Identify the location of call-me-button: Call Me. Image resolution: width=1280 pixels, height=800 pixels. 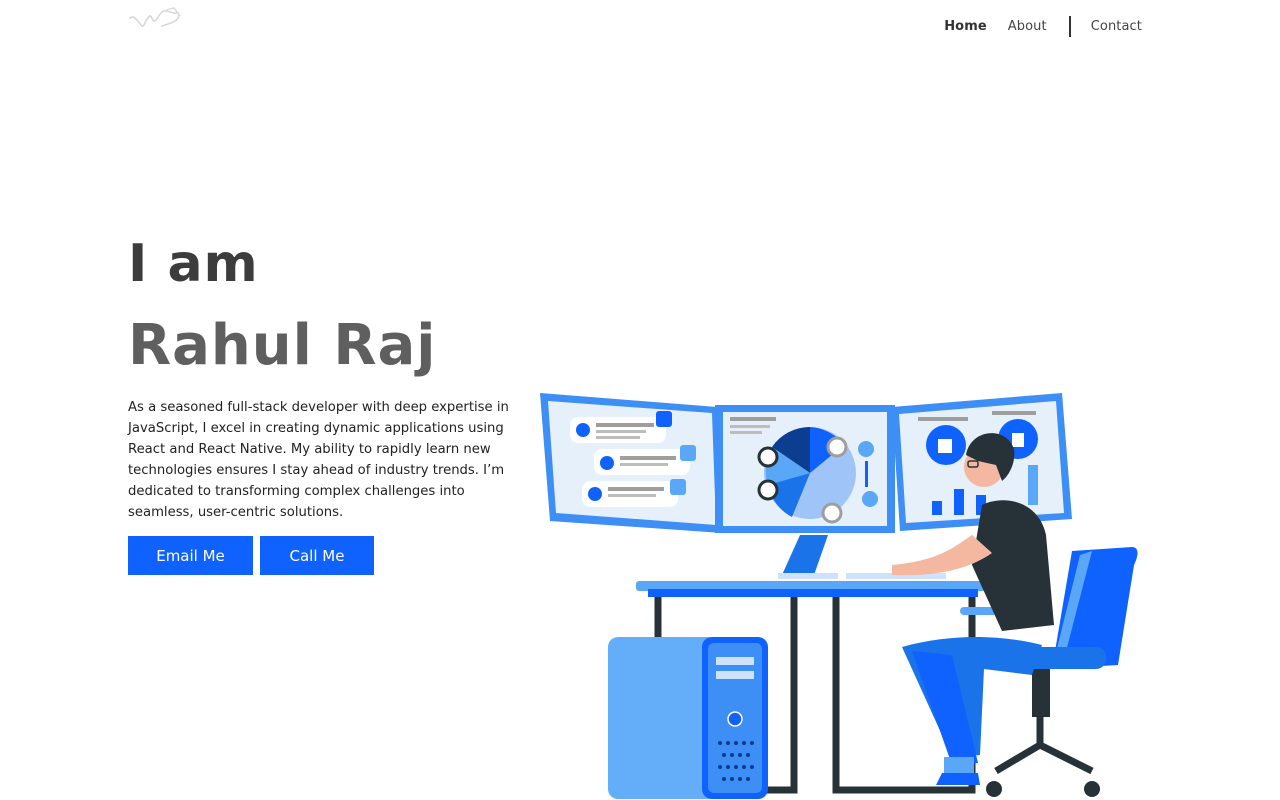
(317, 555).